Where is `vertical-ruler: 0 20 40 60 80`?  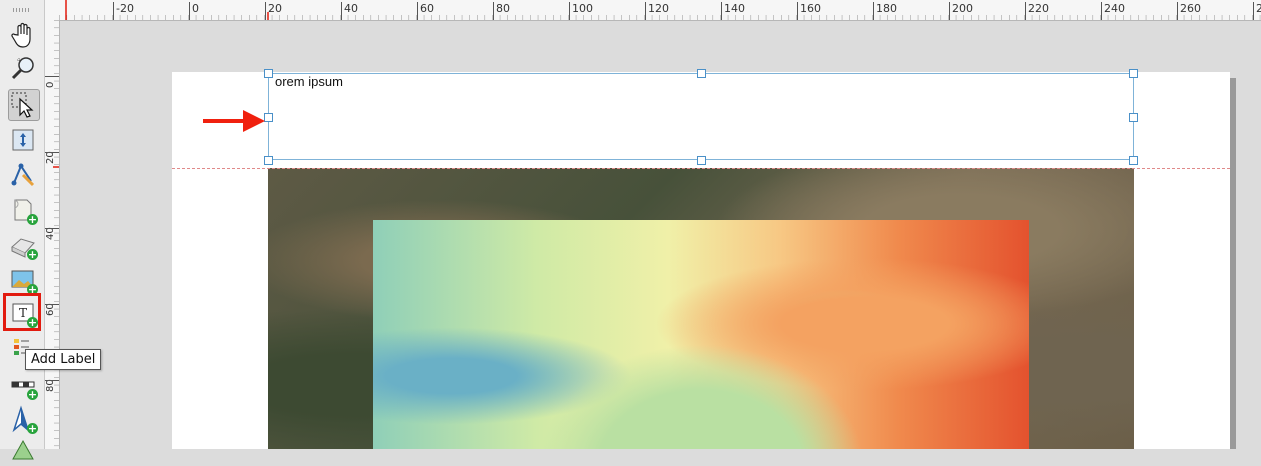 vertical-ruler: 0 20 40 60 80 is located at coordinates (52, 234).